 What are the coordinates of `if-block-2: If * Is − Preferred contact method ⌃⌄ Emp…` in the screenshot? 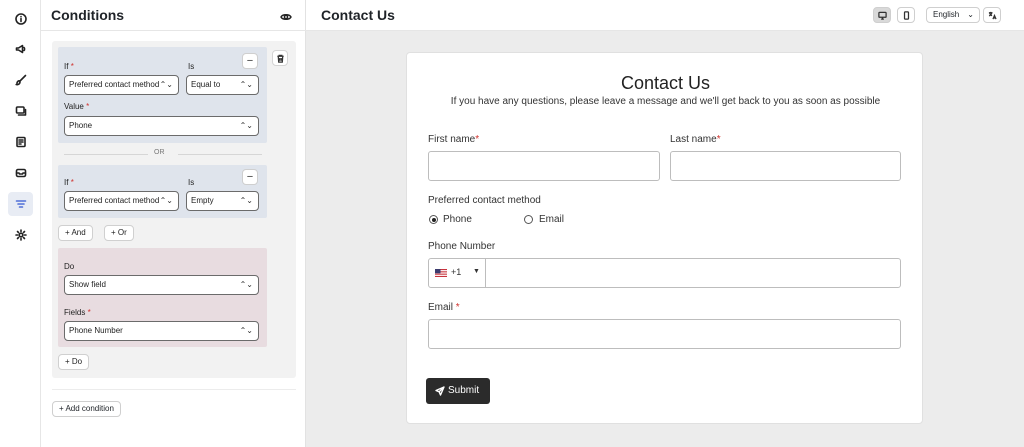 It's located at (162, 191).